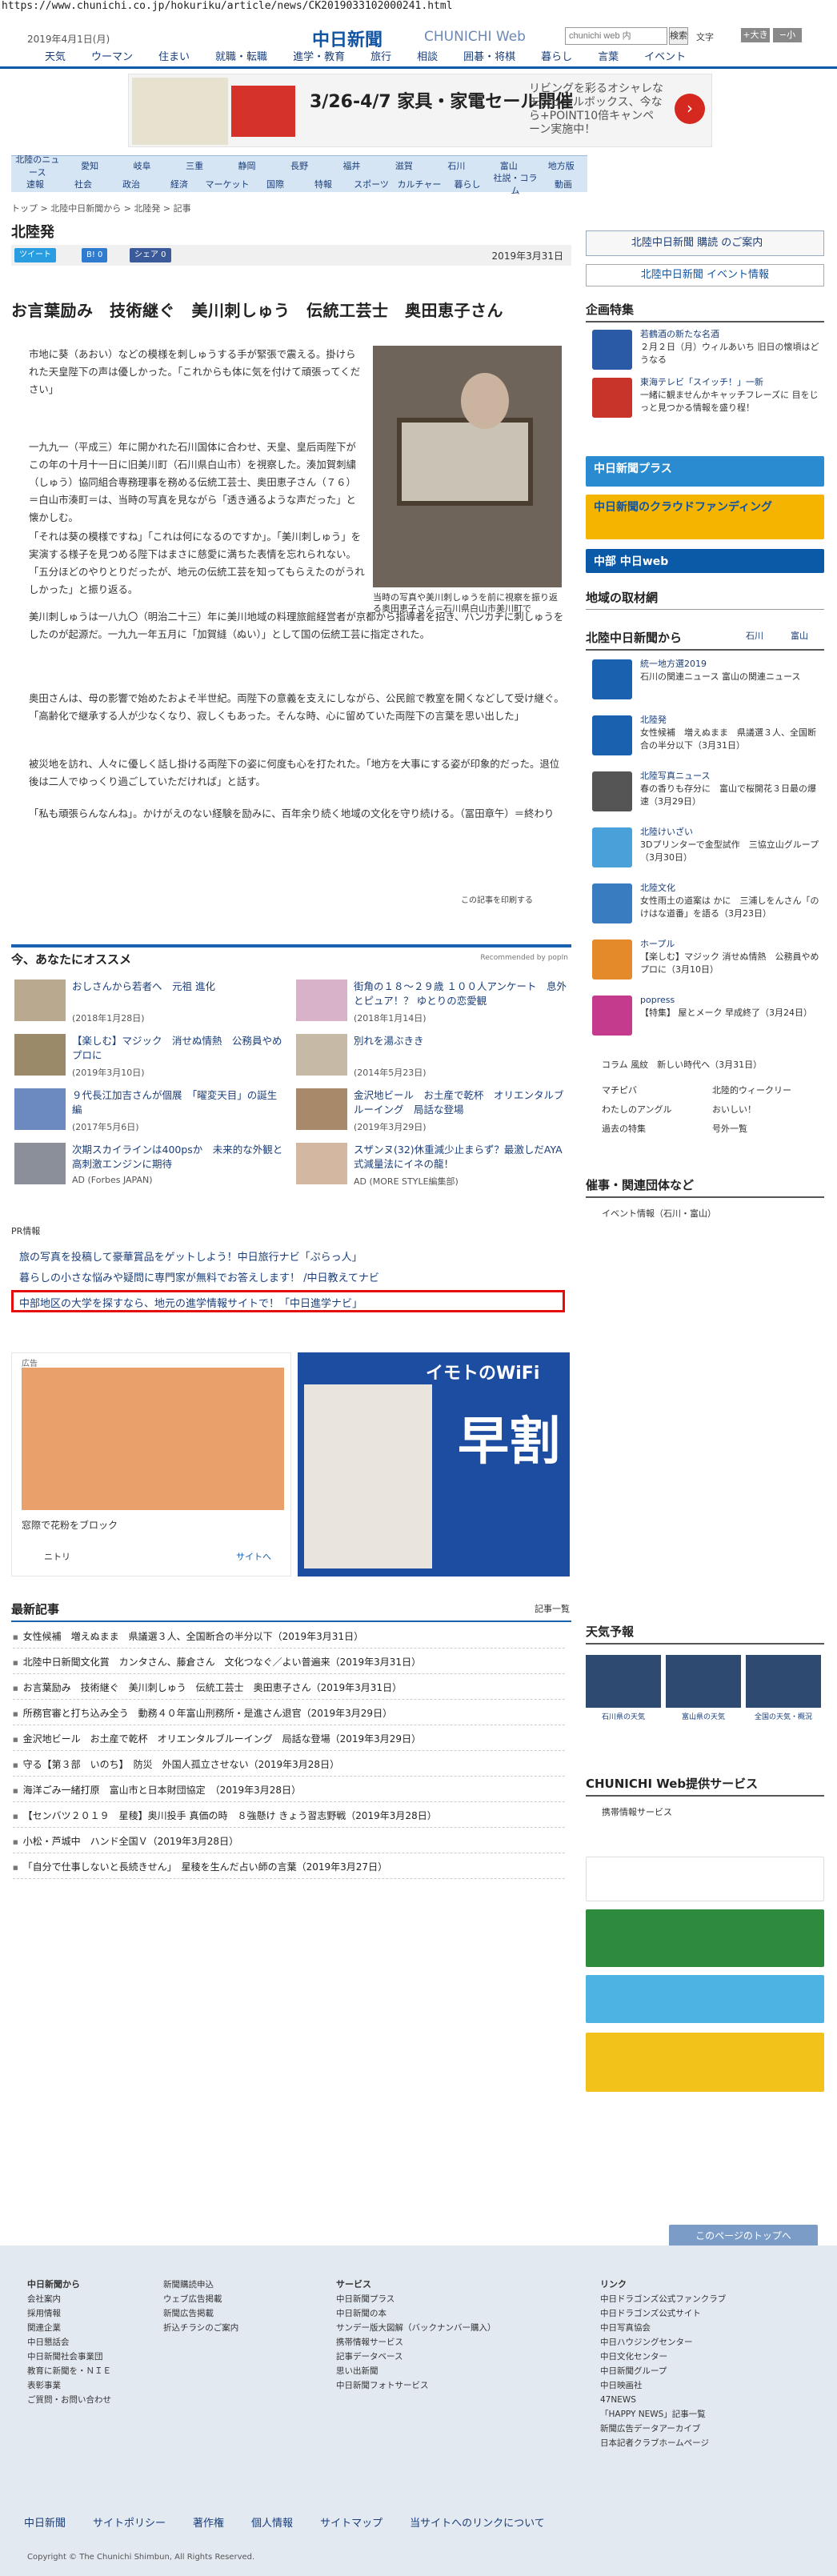 The image size is (837, 2576). I want to click on footer-link: ご質問・お問い合わせ, so click(69, 2400).